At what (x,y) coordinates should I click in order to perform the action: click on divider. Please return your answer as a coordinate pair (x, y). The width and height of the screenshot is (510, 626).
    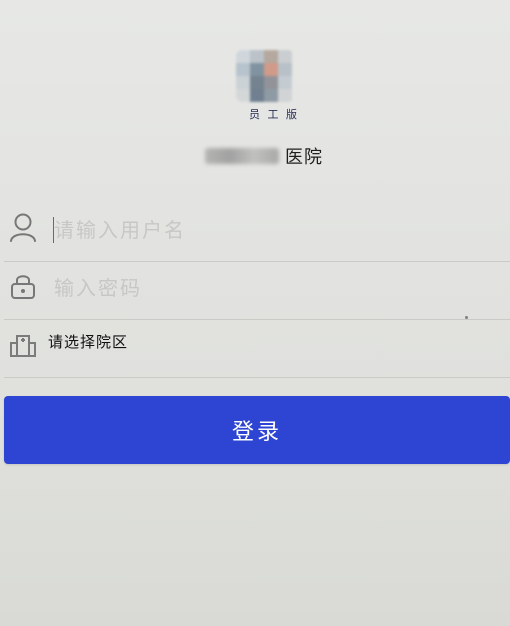
    Looking at the image, I should click on (257, 377).